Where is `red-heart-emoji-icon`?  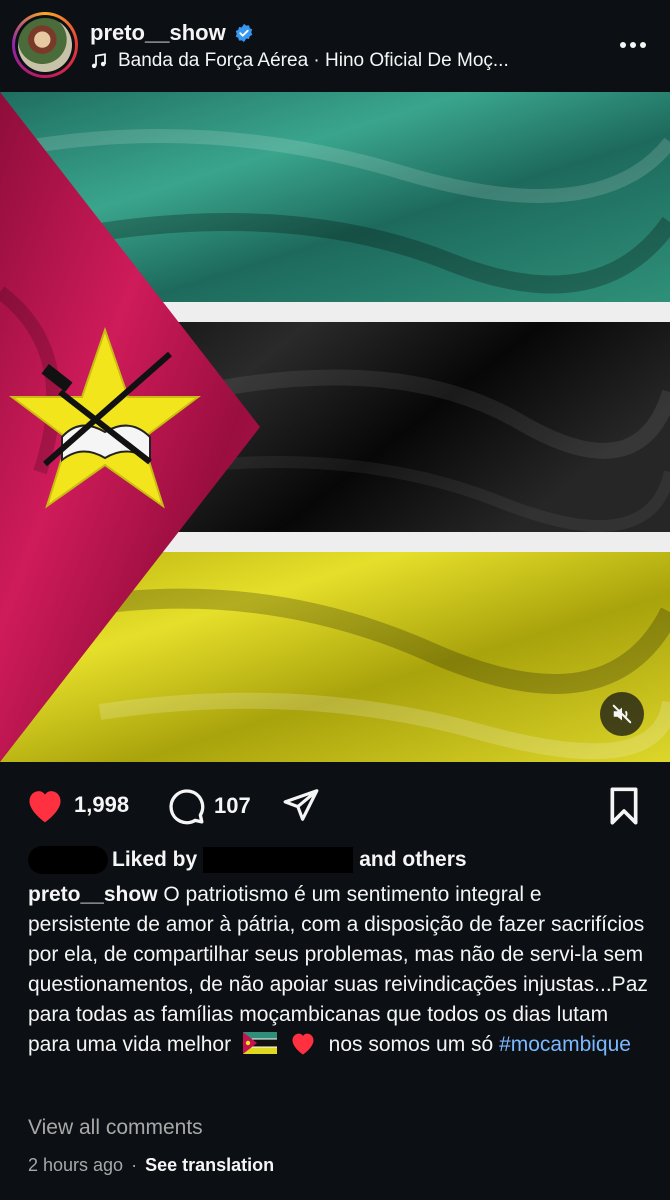
red-heart-emoji-icon is located at coordinates (303, 1044).